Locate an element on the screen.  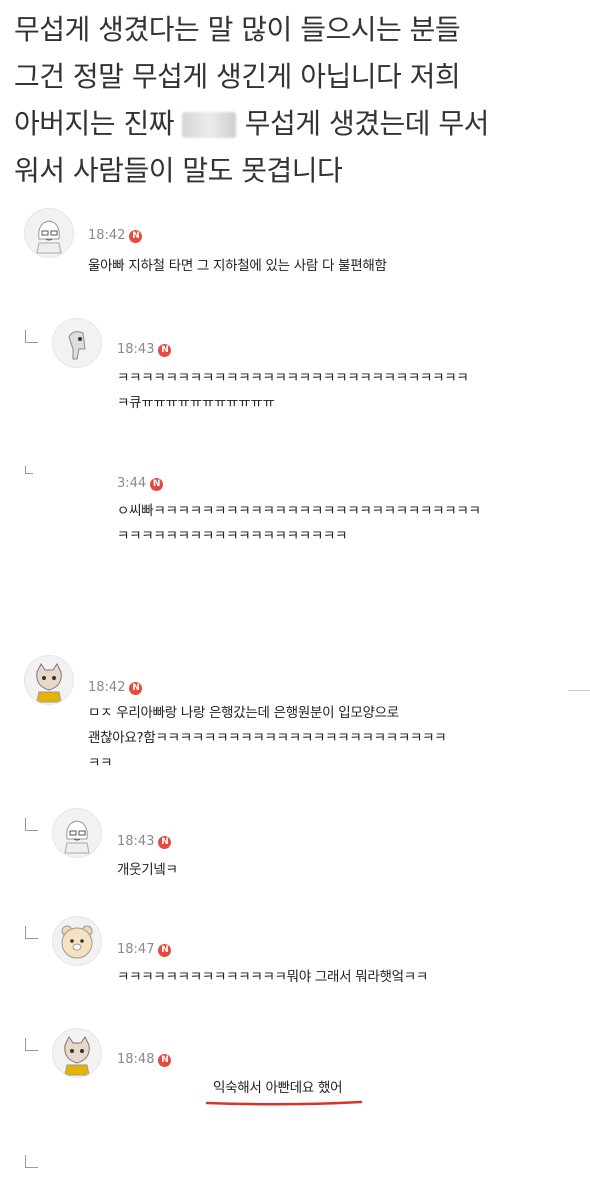
post-line-part: 아버지는 진짜 is located at coordinates (98, 123).